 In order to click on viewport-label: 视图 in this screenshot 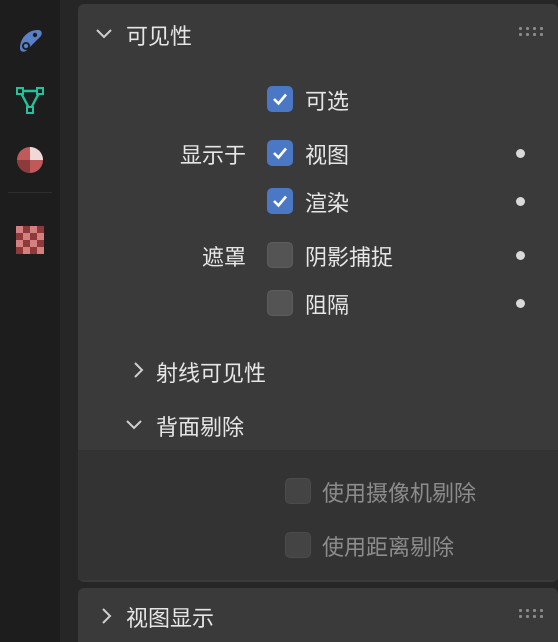, I will do `click(327, 156)`.